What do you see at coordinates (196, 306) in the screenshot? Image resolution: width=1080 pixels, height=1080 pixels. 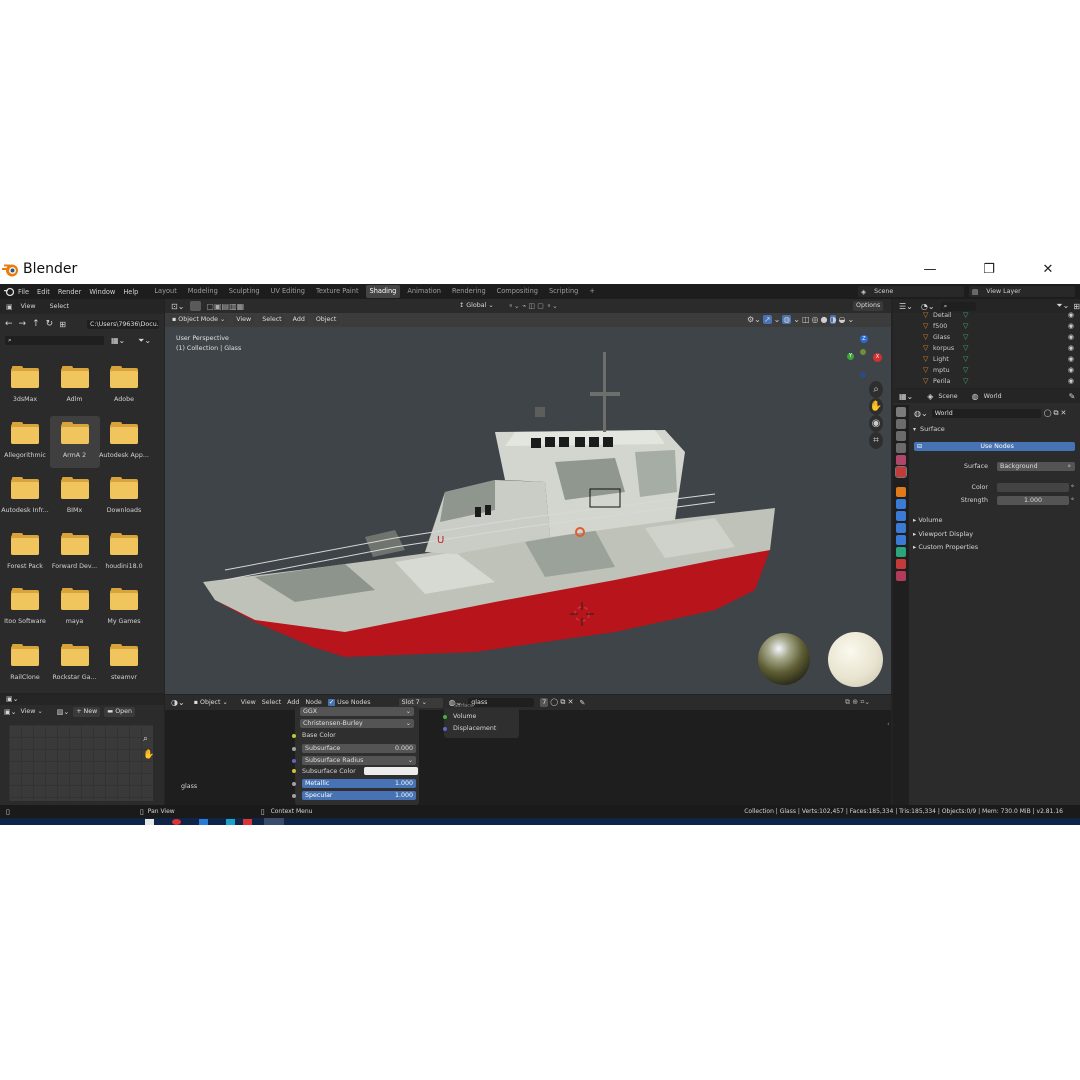 I see `select-tool-icon` at bounding box center [196, 306].